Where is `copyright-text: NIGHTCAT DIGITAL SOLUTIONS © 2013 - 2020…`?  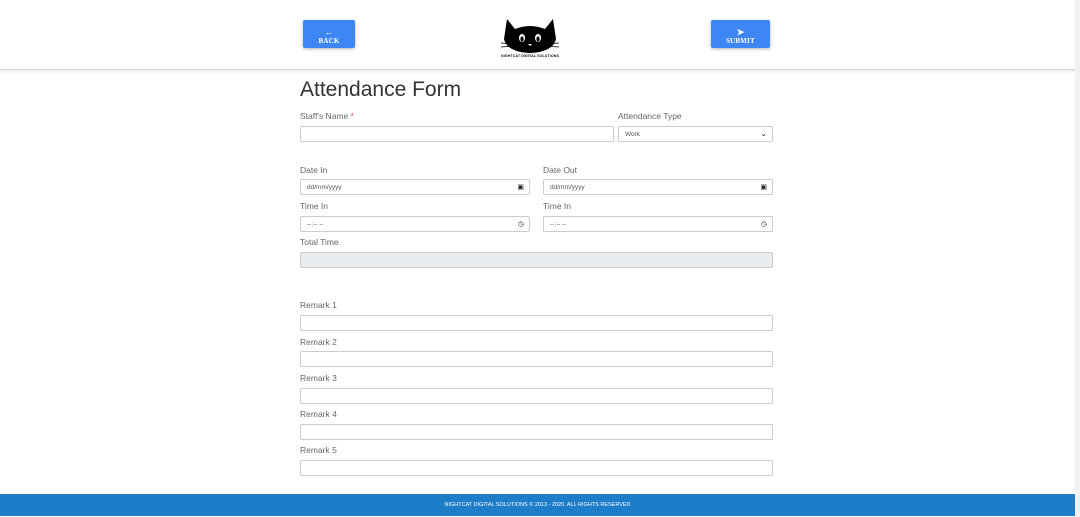
copyright-text: NIGHTCAT DIGITAL SOLUTIONS © 2013 - 2020… is located at coordinates (537, 505).